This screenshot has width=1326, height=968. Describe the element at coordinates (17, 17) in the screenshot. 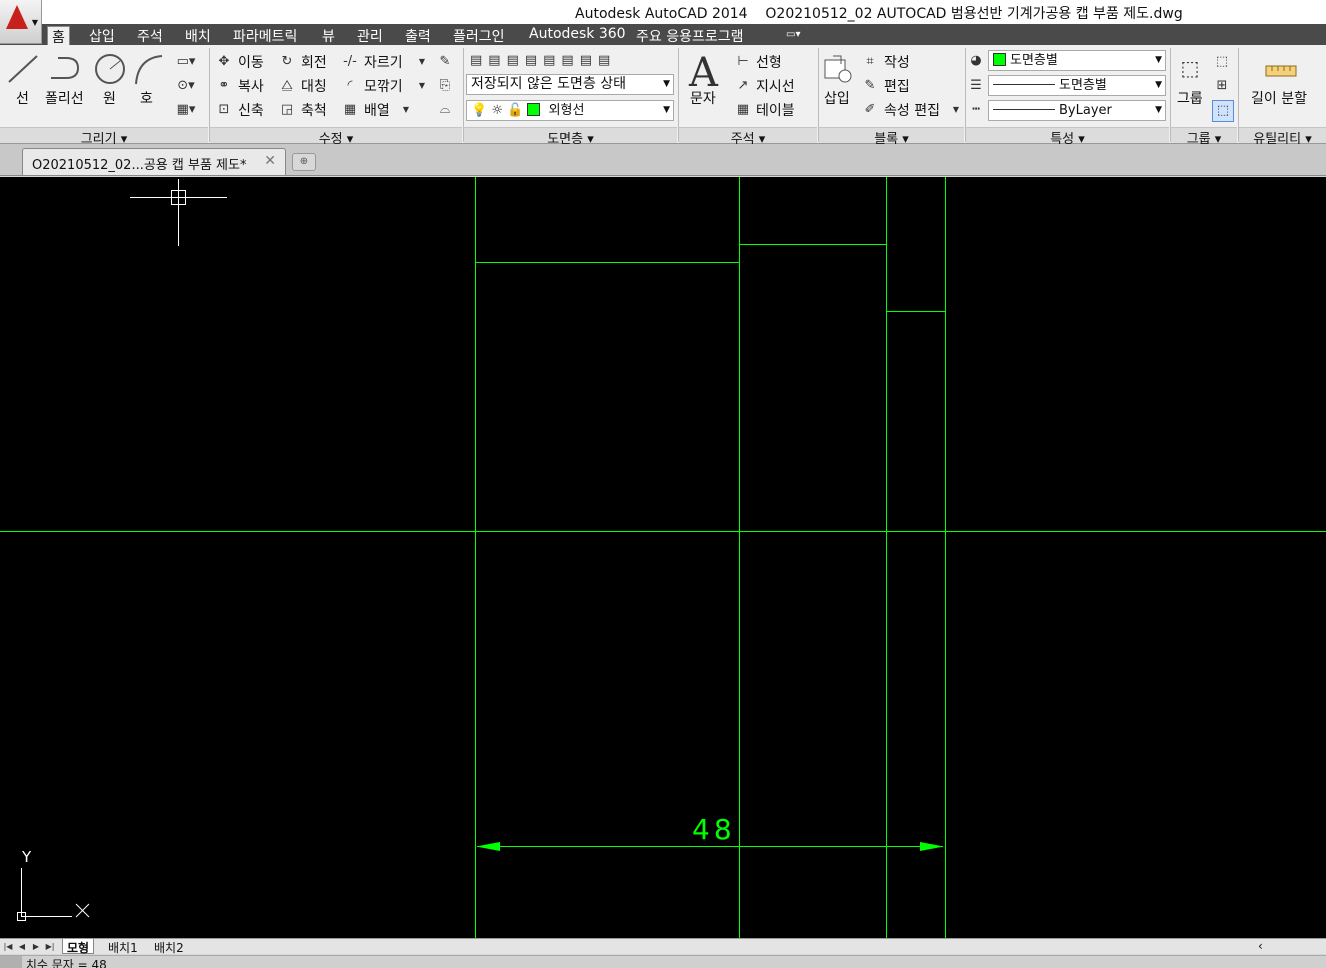

I see `autocad-logo-icon` at that location.